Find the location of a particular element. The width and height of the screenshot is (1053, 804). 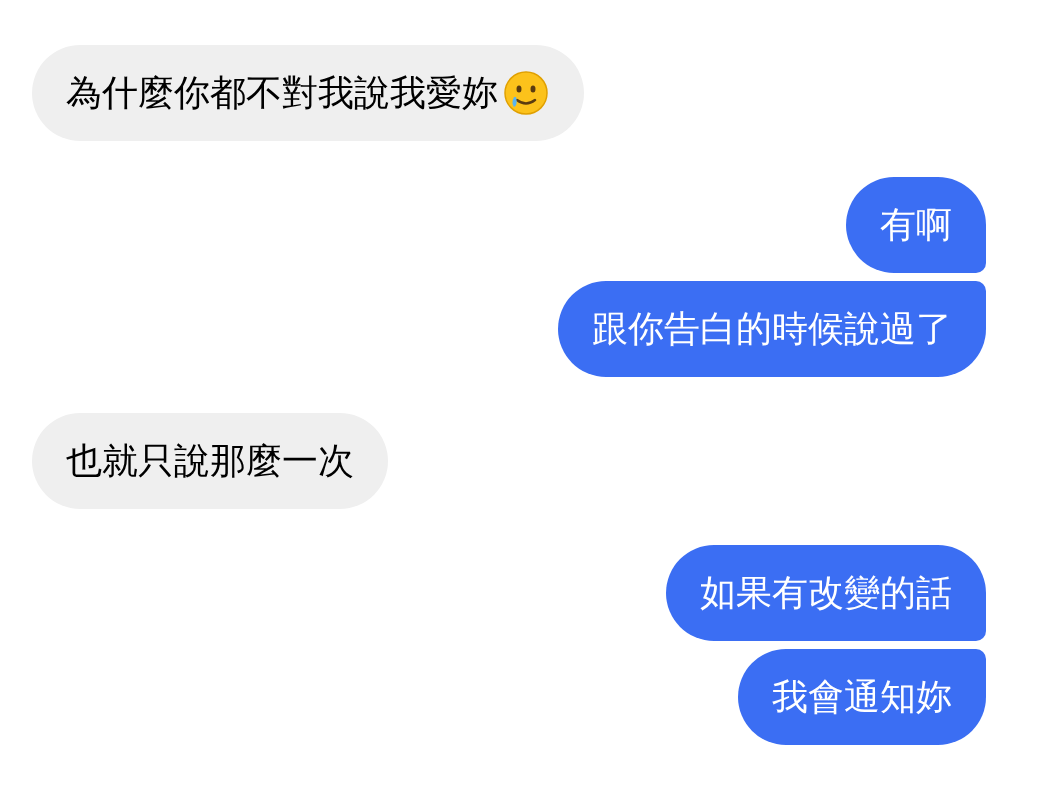

message-text: 如果有改變的話 is located at coordinates (826, 593).